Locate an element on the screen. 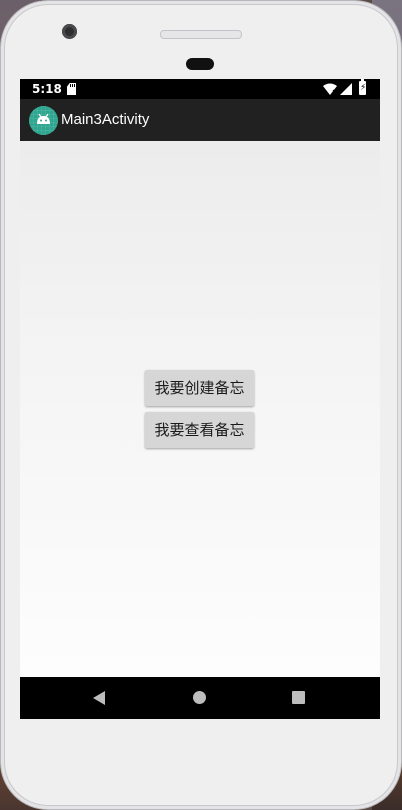  android-app-icon is located at coordinates (43, 120).